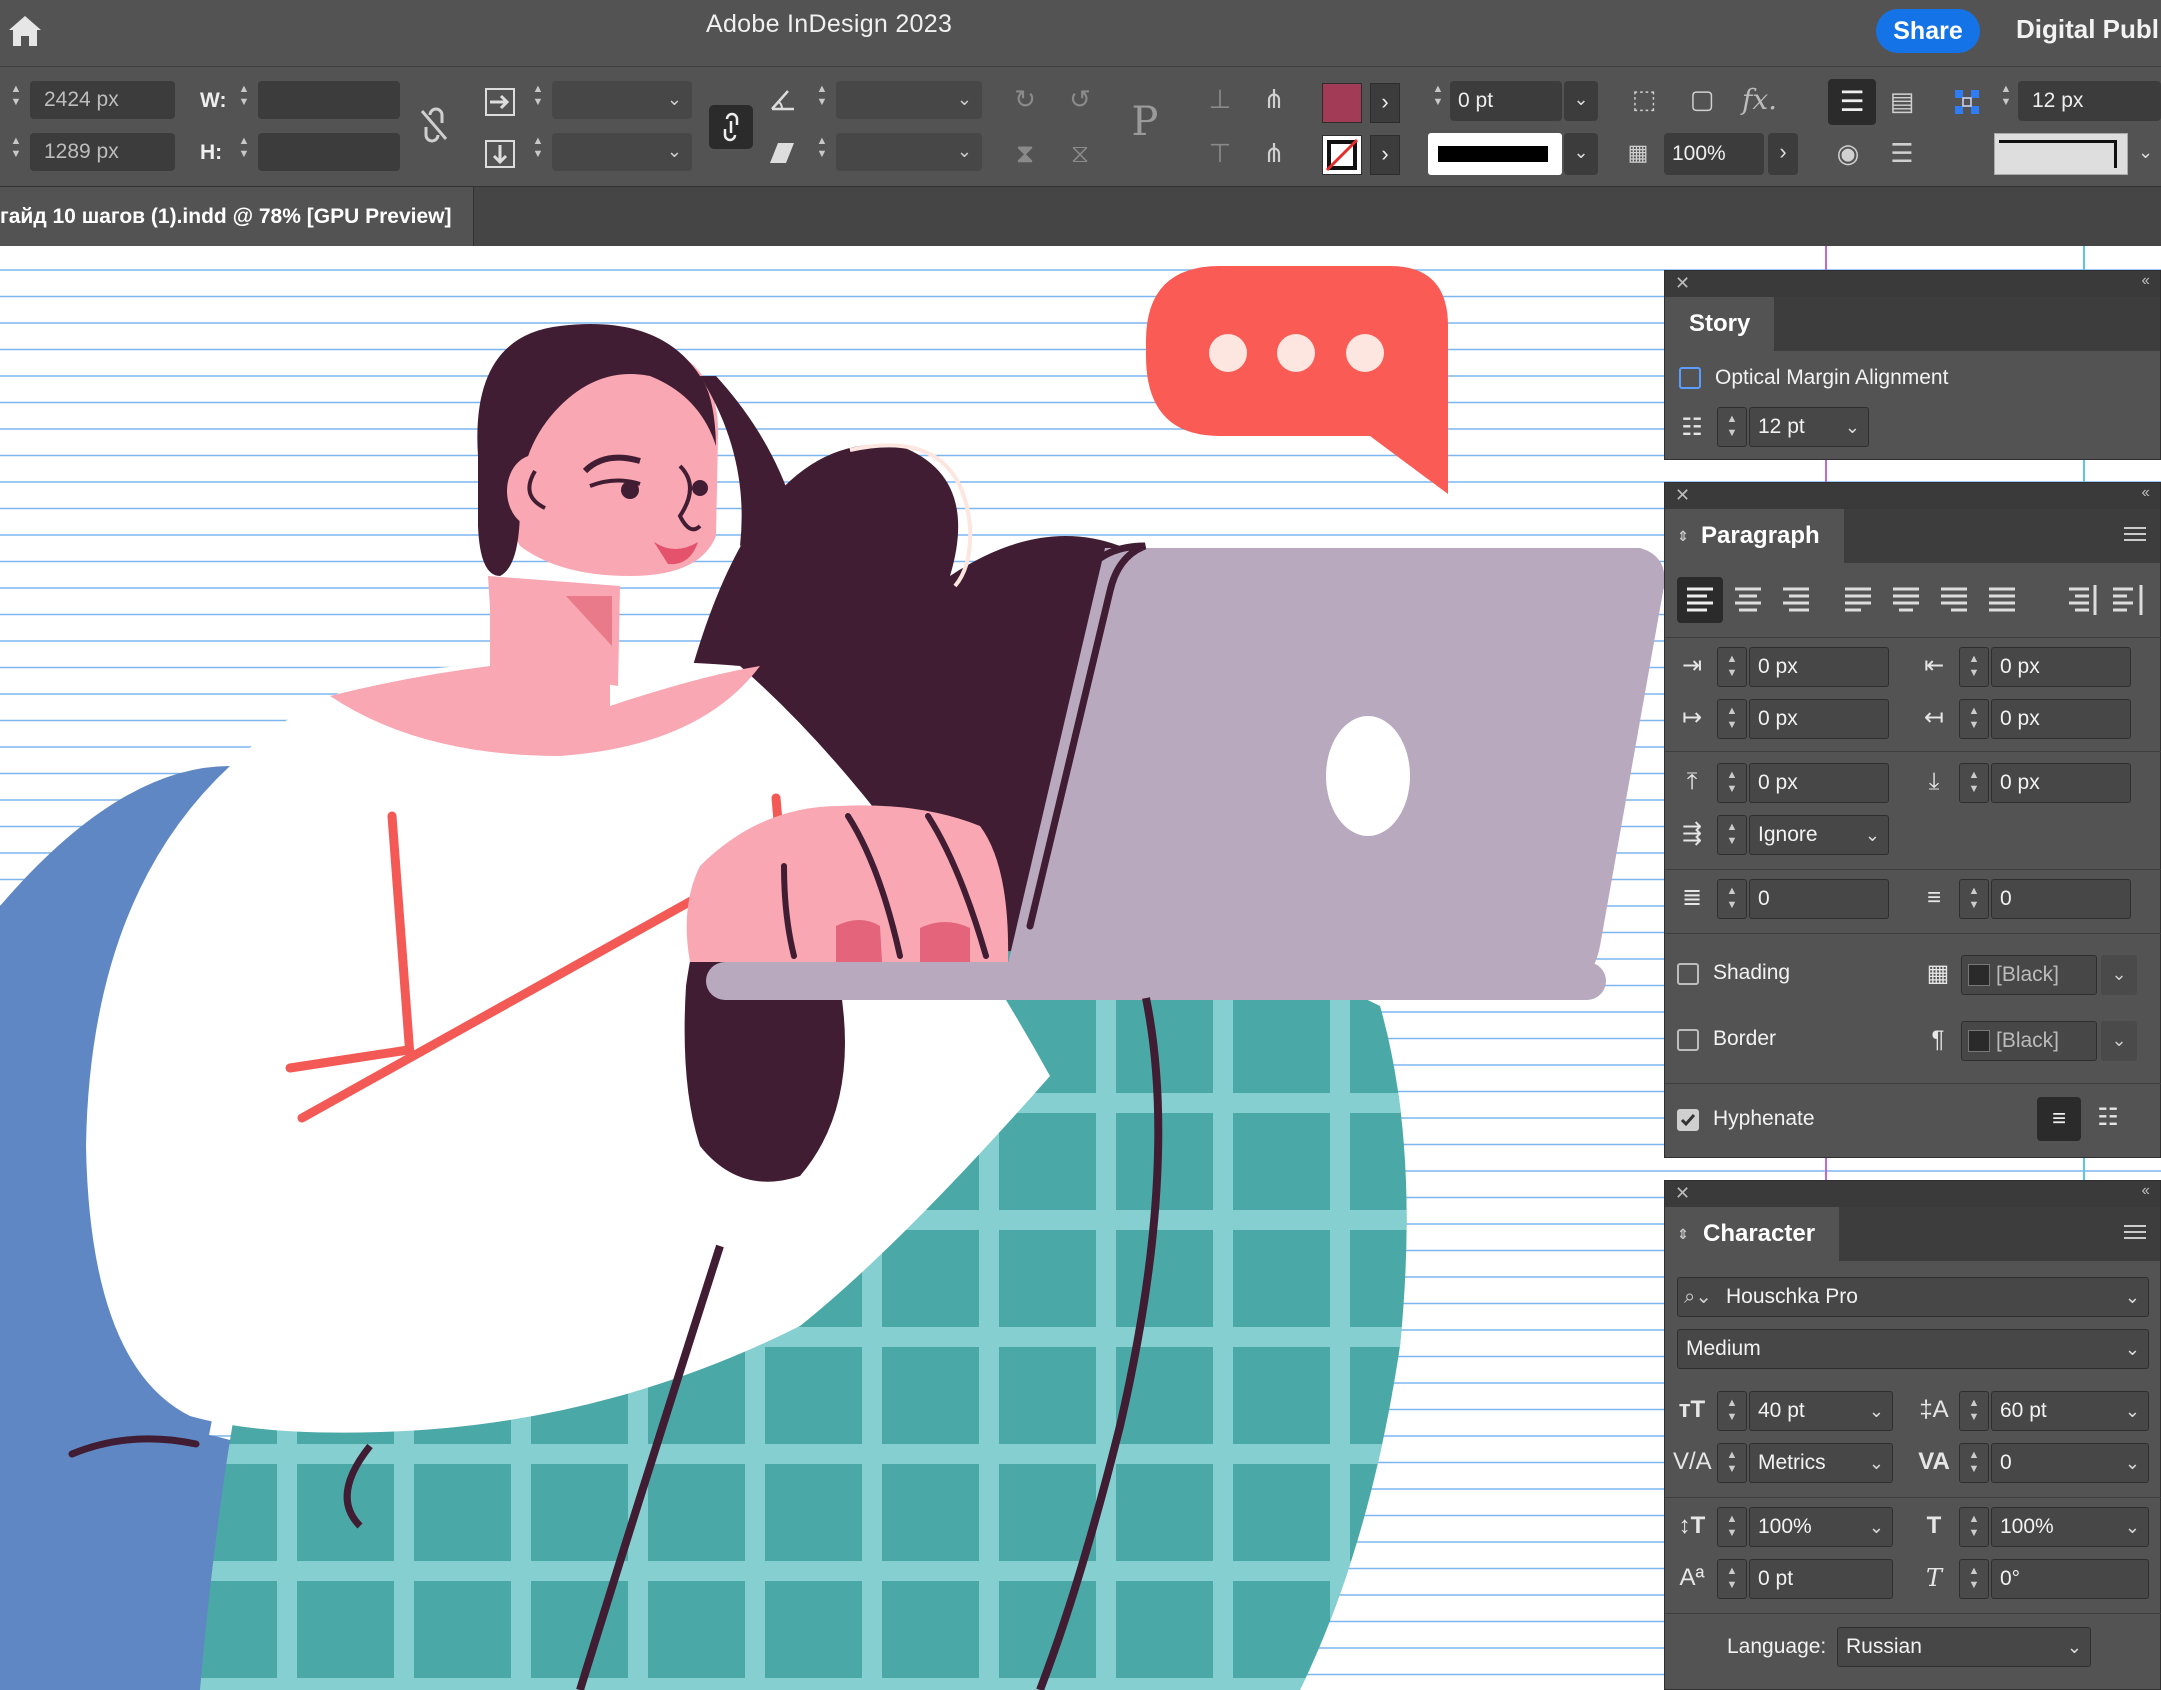 This screenshot has height=1690, width=2161. I want to click on space-before-stepper: ▲ ▼, so click(1732, 783).